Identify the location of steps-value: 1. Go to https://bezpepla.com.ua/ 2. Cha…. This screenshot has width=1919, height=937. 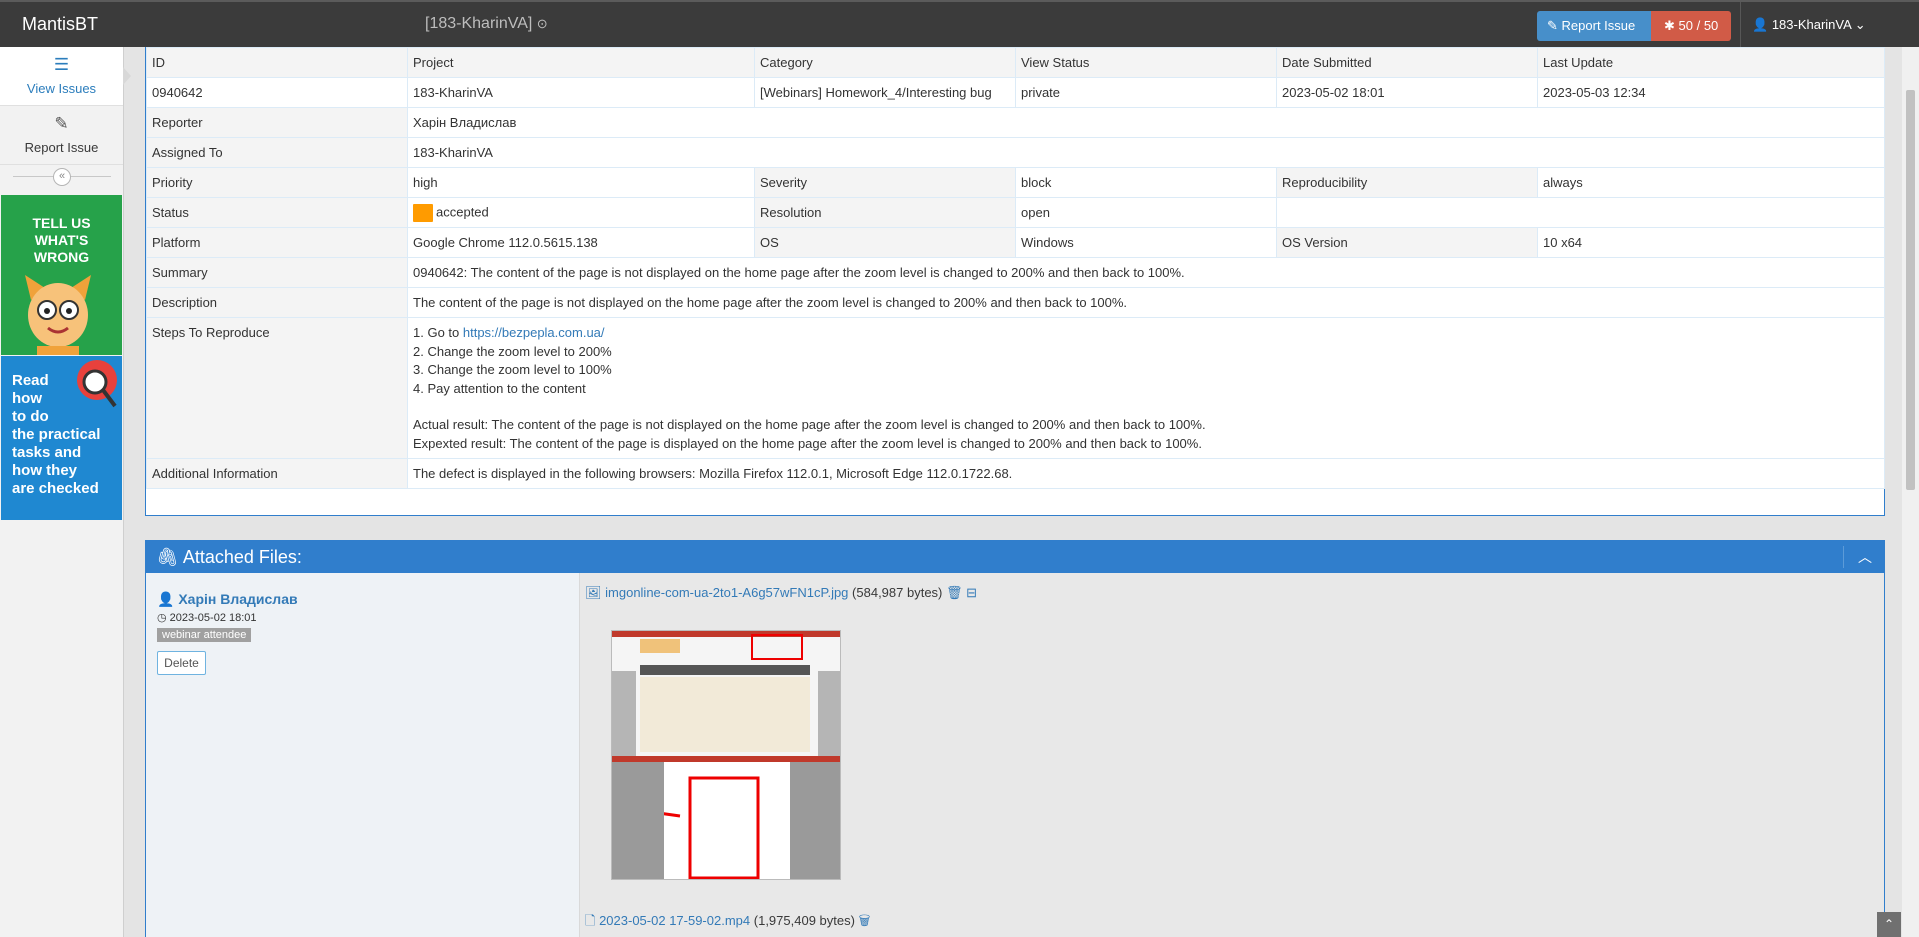
(1146, 388).